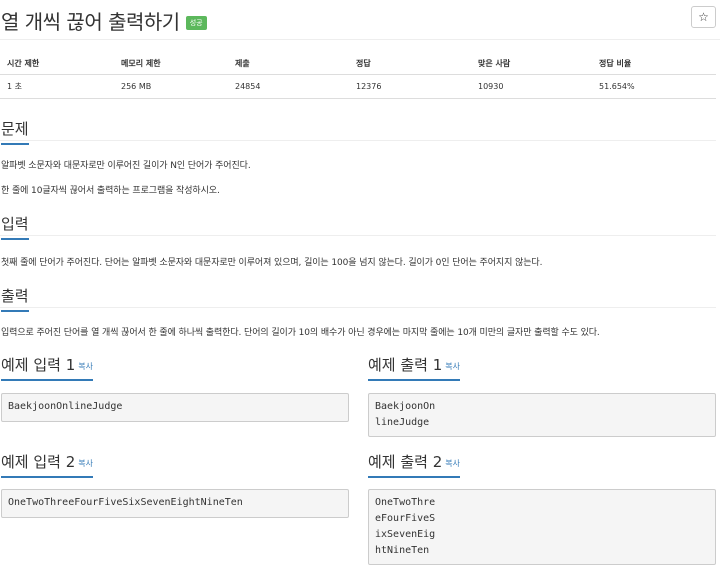 The width and height of the screenshot is (720, 568). Describe the element at coordinates (171, 64) in the screenshot. I see `header-memory-limit: 메모리 제한` at that location.